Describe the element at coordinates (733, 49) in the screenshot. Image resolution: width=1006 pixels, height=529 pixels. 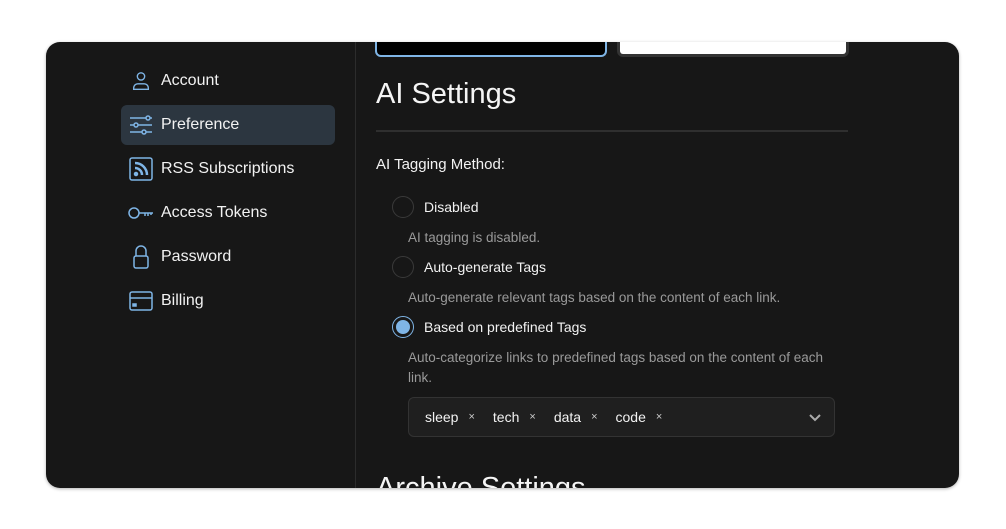
I see `theme-light-option` at that location.